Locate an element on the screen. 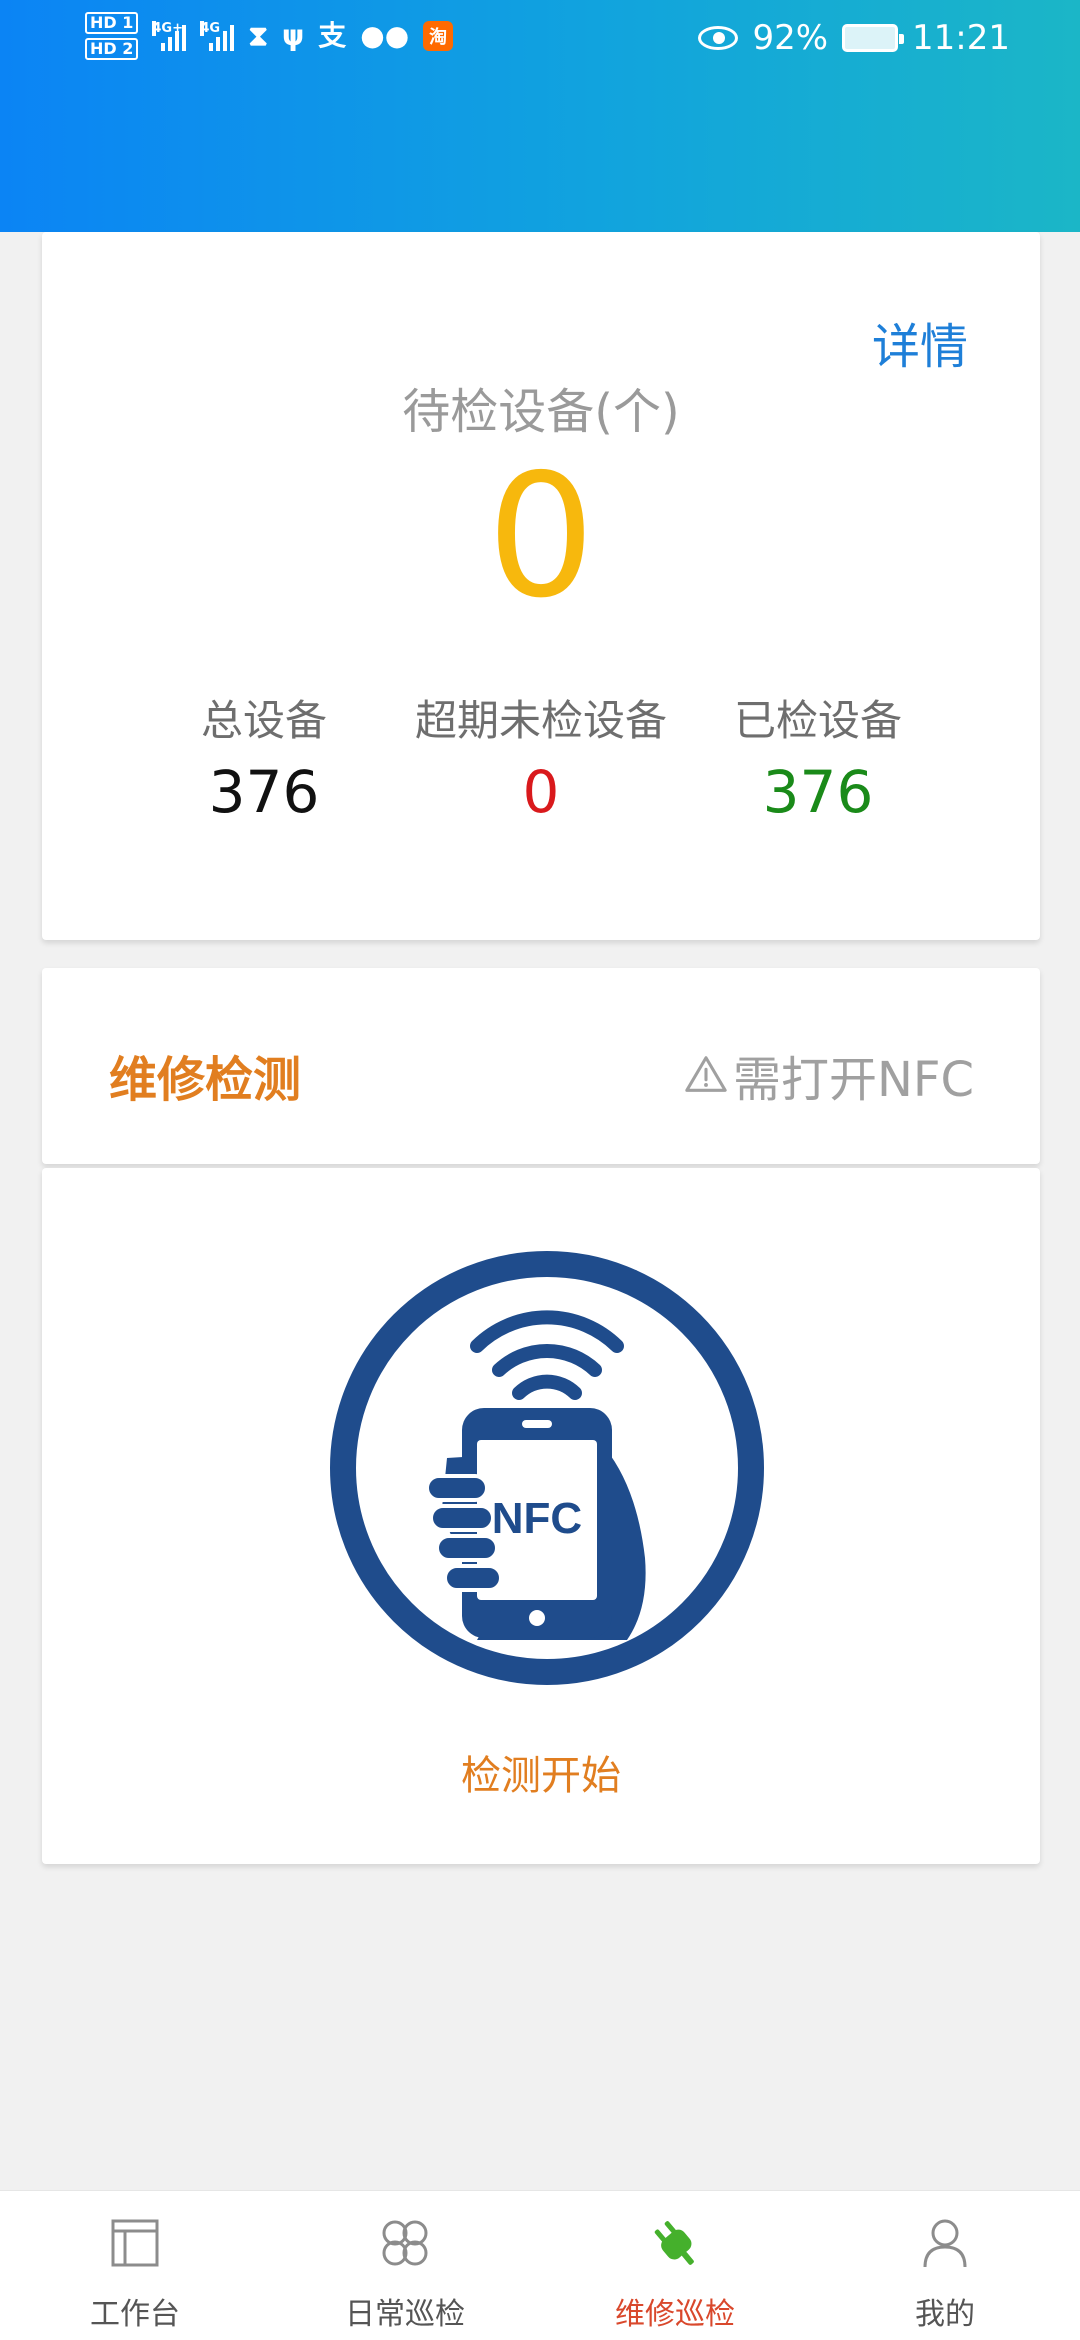 This screenshot has width=1080, height=2340. signal-2-icon: 4G is located at coordinates (217, 36).